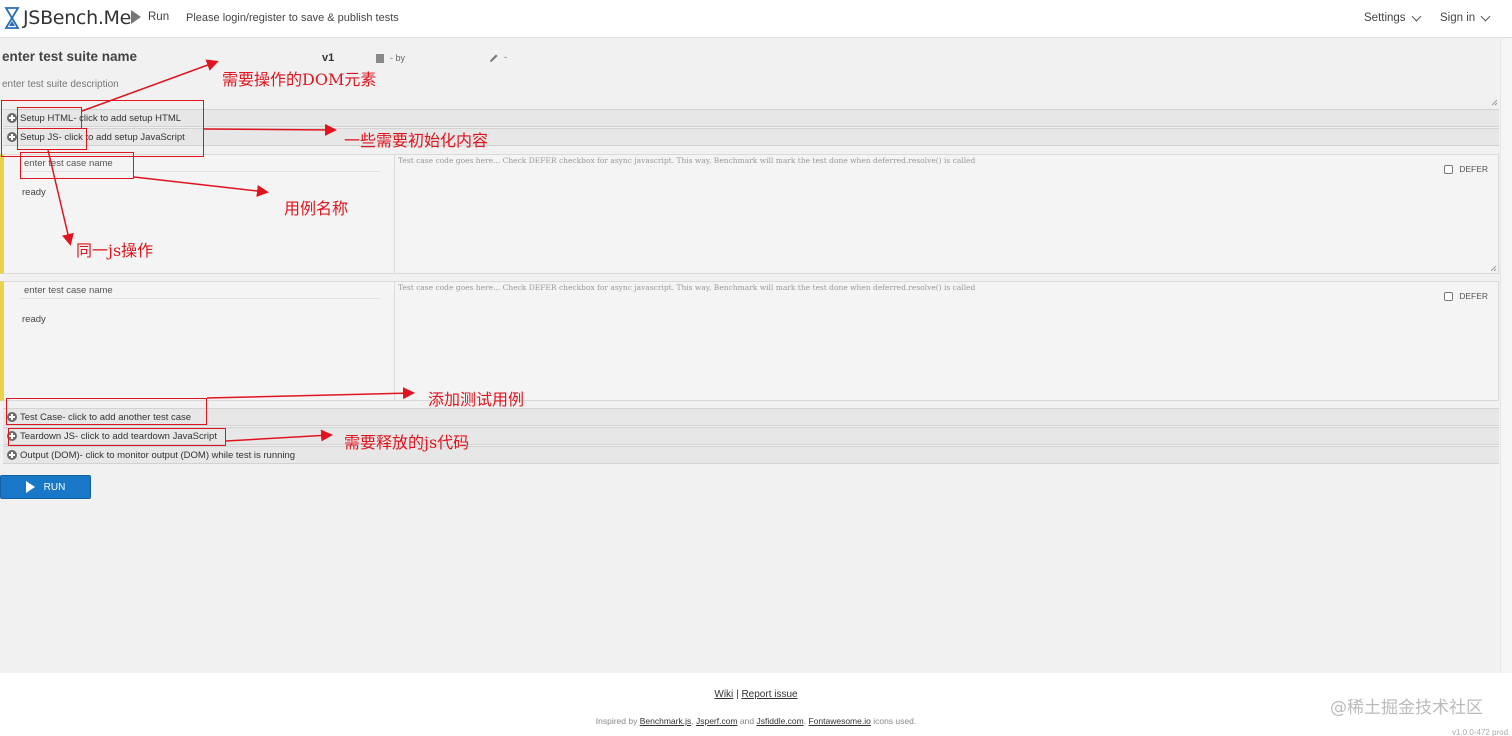  Describe the element at coordinates (723, 694) in the screenshot. I see `wiki-link: Wiki` at that location.